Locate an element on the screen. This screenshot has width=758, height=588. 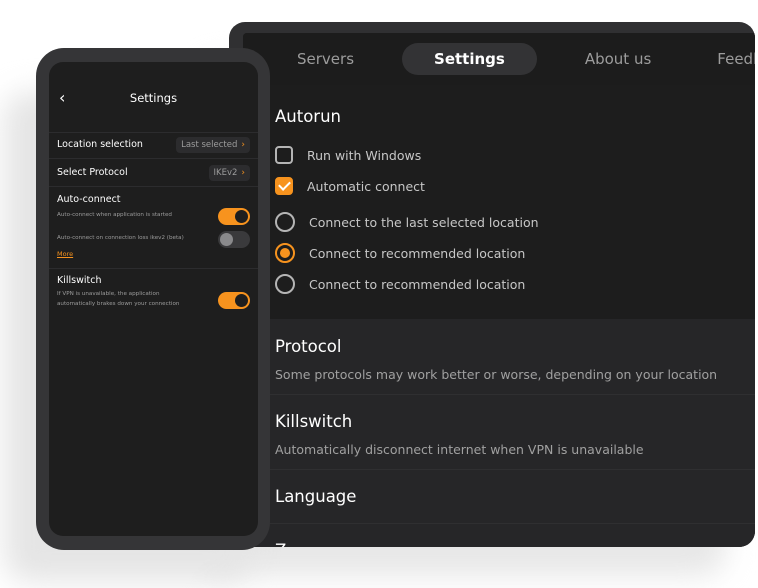
recommended-location-label-2: Connect to recommended location is located at coordinates (417, 284).